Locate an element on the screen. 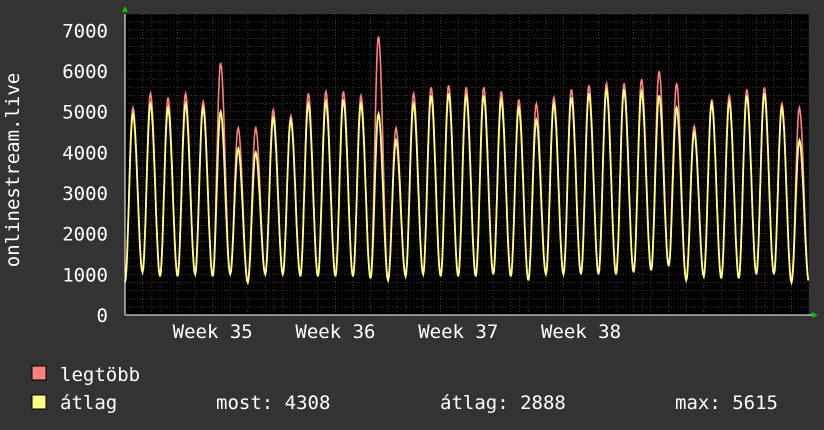 The height and width of the screenshot is (430, 824). y-axis-arrow-icon is located at coordinates (125, 9).